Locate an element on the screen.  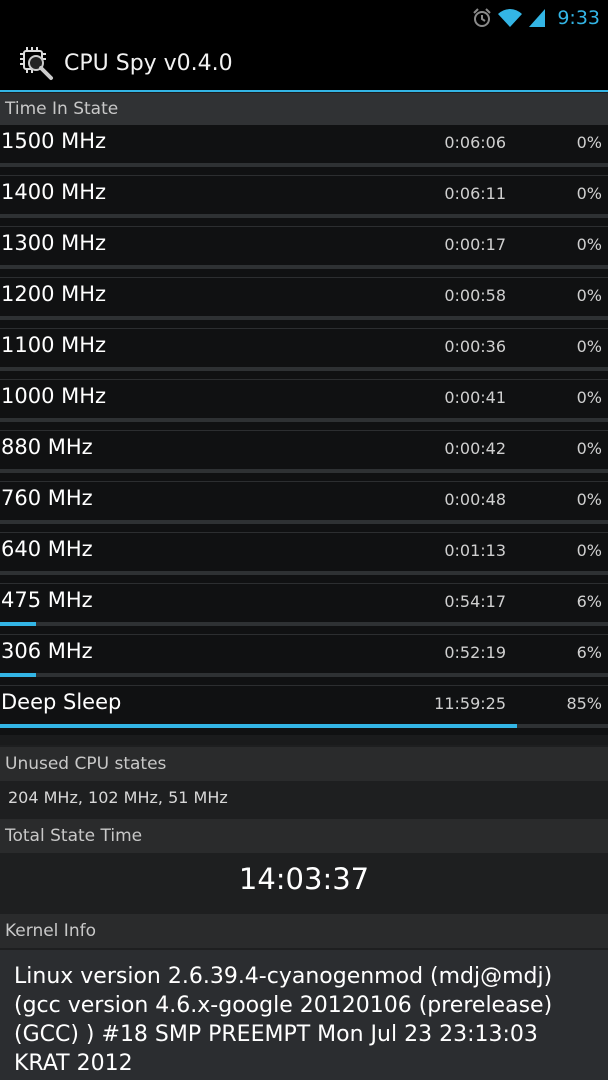
state-frequency: 1000 MHz is located at coordinates (54, 396).